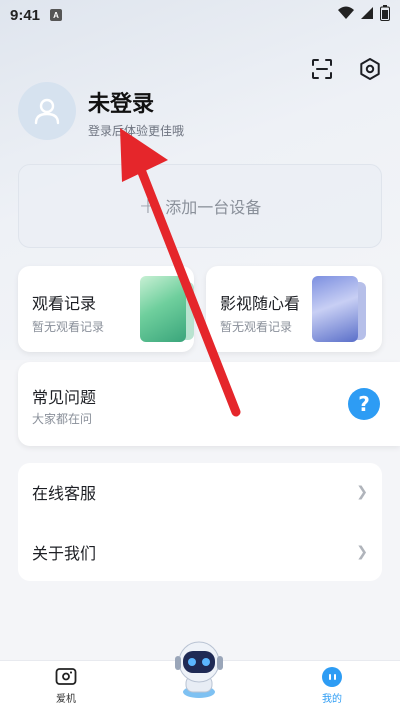  I want to click on mine-icon, so click(332, 677).